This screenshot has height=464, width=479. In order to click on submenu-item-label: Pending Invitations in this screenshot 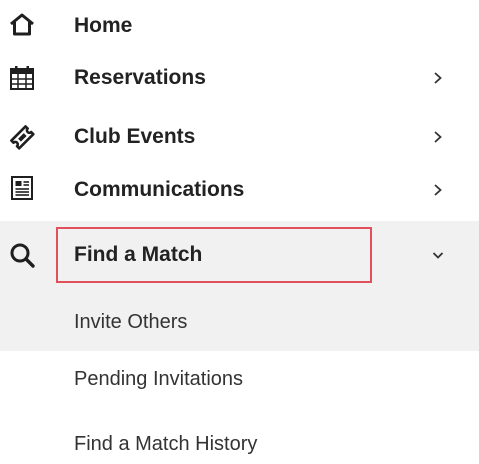, I will do `click(159, 379)`.